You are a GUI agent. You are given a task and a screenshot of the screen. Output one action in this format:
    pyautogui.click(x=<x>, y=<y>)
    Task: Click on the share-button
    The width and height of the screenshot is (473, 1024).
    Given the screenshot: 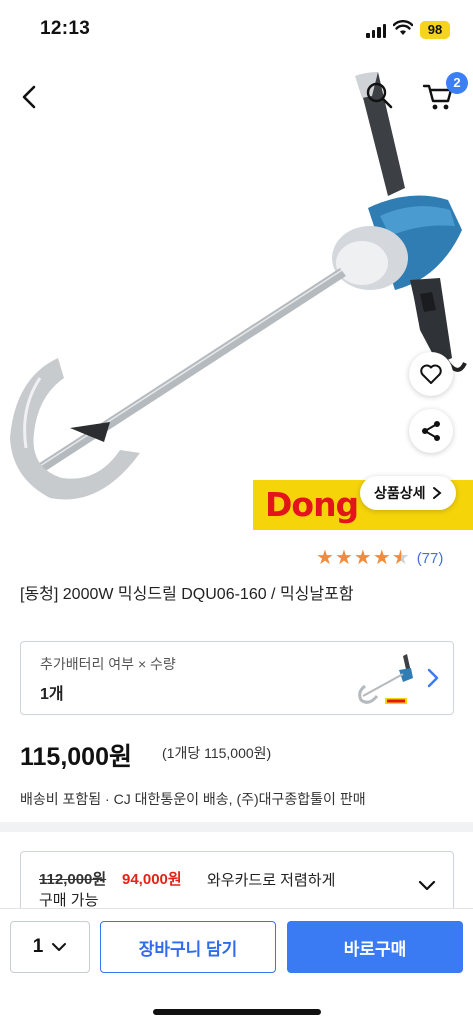 What is the action you would take?
    pyautogui.click(x=431, y=431)
    